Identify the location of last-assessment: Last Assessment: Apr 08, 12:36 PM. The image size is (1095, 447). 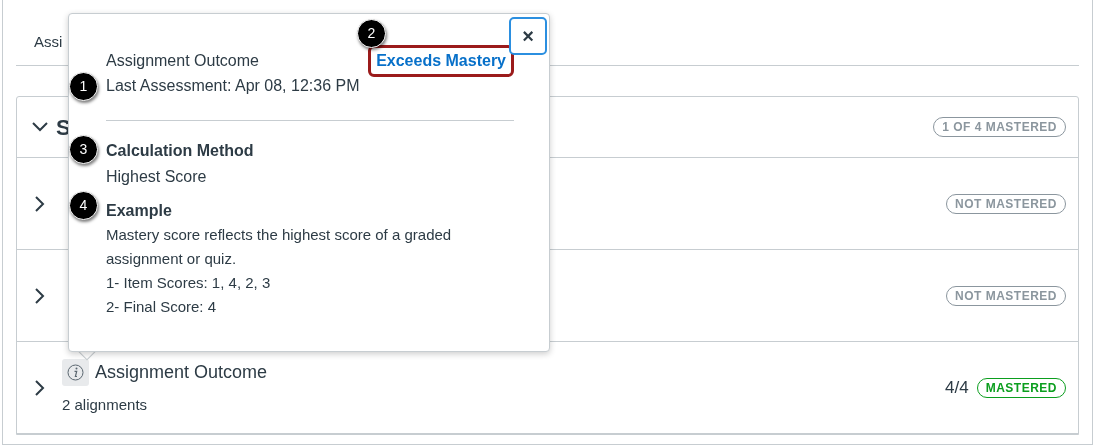
(233, 86).